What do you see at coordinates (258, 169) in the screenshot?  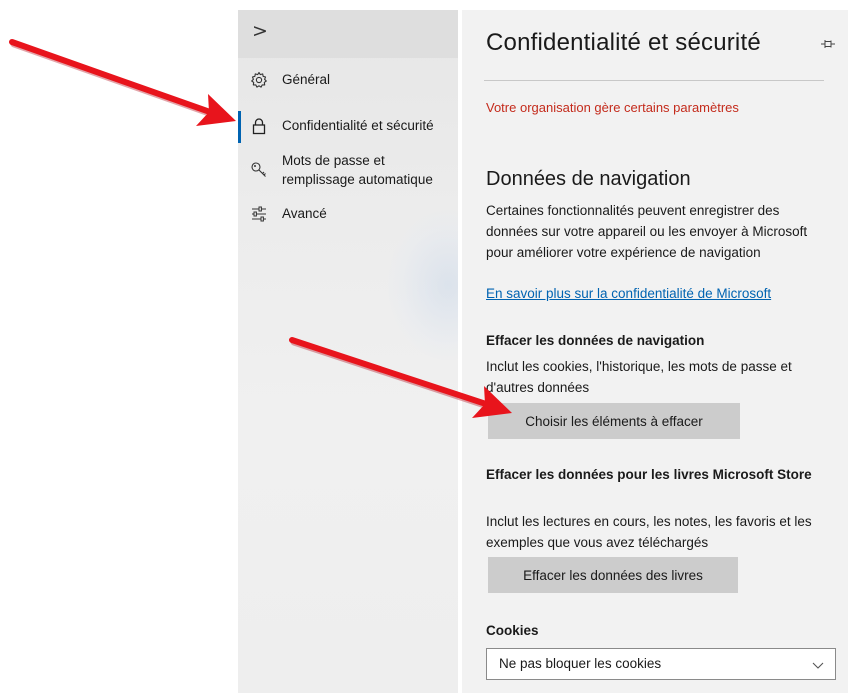 I see `key-icon` at bounding box center [258, 169].